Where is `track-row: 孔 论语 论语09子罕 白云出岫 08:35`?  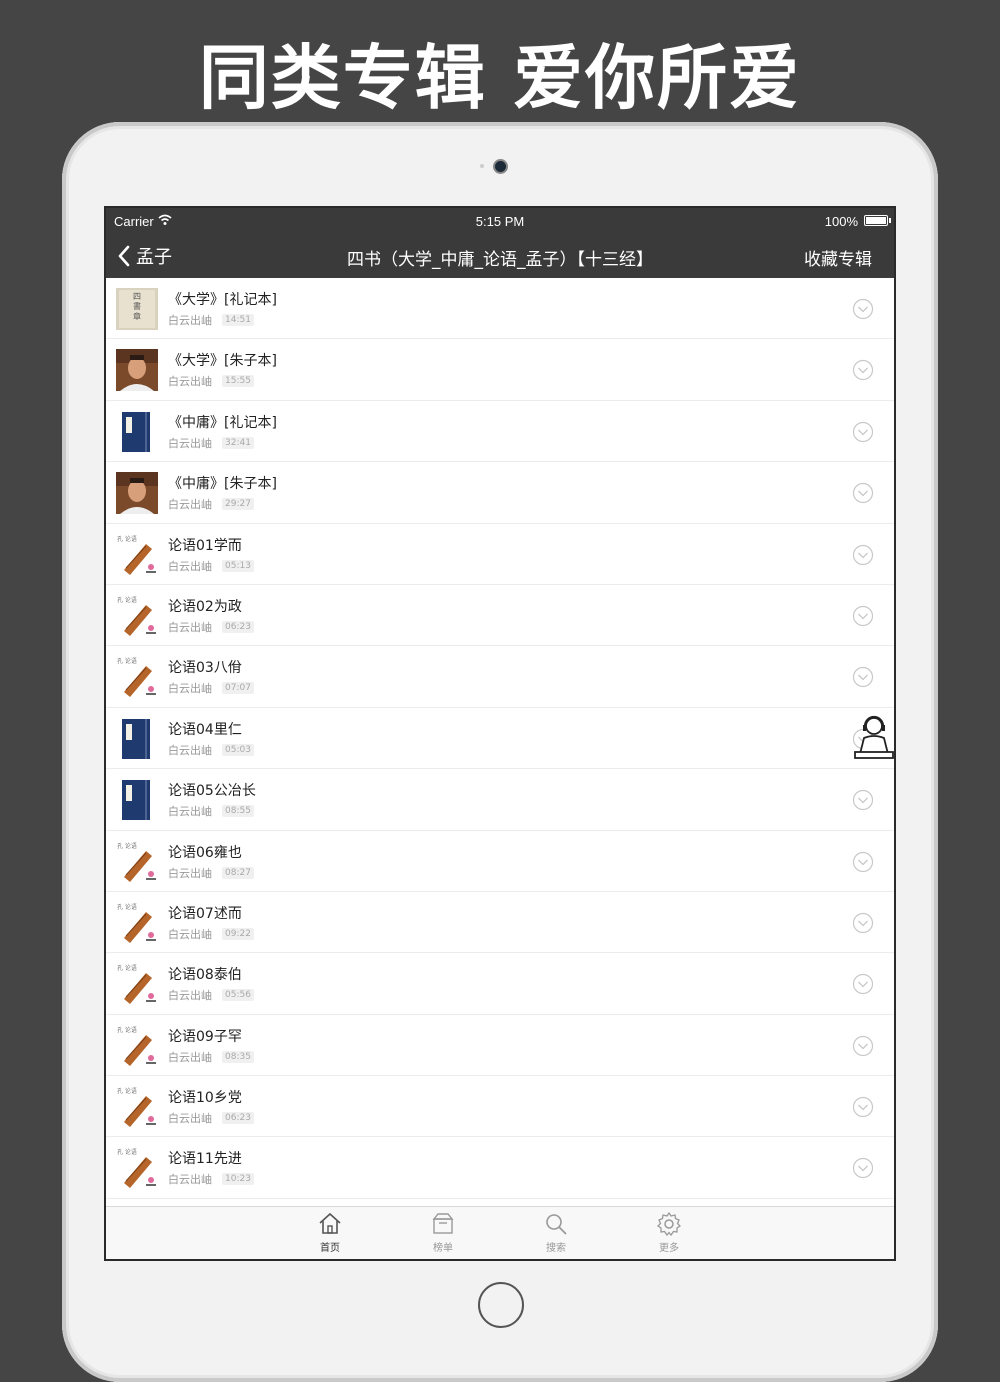 track-row: 孔 论语 论语09子罕 白云出岫 08:35 is located at coordinates (500, 1046).